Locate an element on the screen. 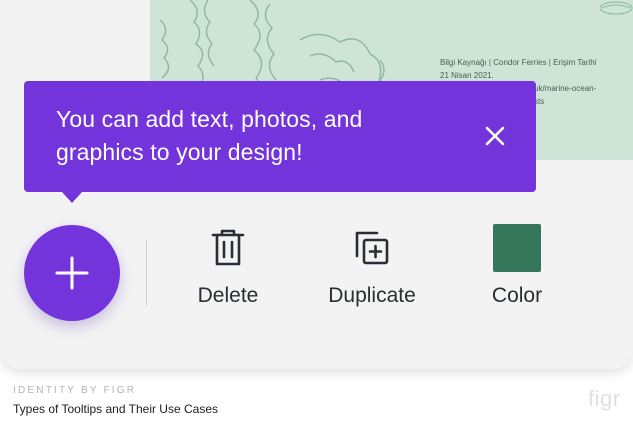 Image resolution: width=633 pixels, height=429 pixels. duplicate-button: Duplicate is located at coordinates (372, 266).